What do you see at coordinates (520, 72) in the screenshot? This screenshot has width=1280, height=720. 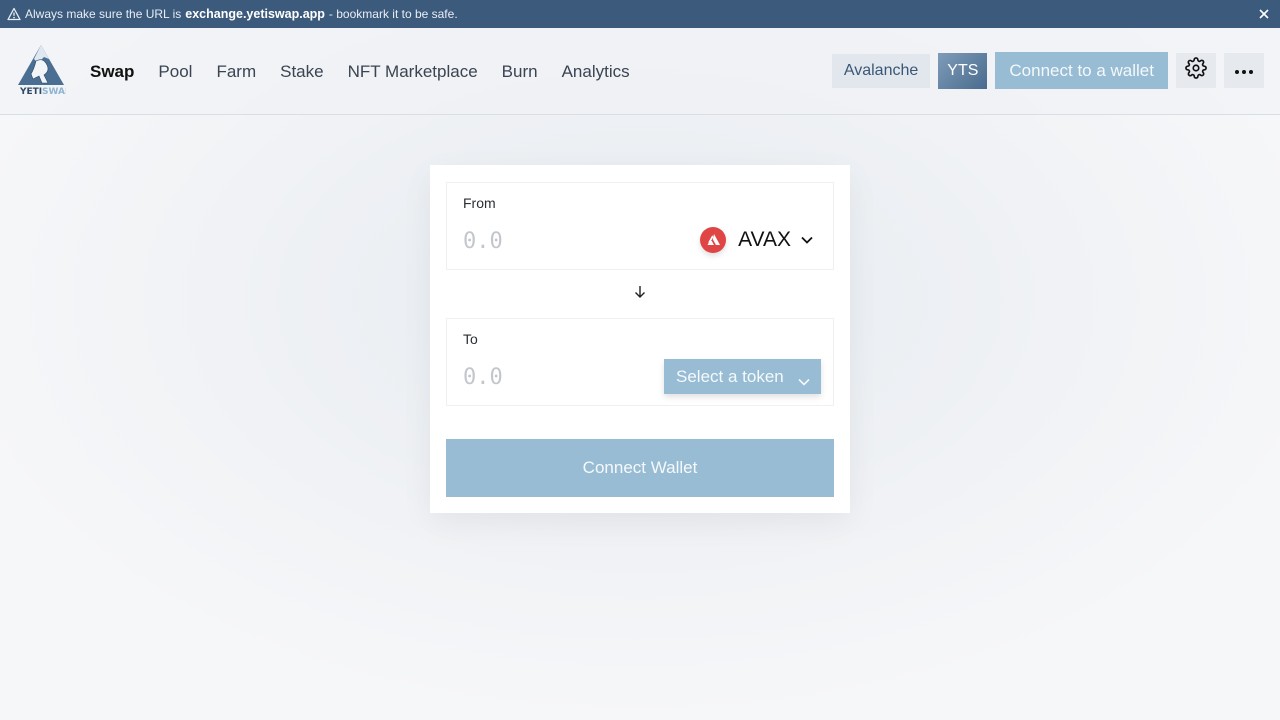 I see `nav-burn: Burn` at bounding box center [520, 72].